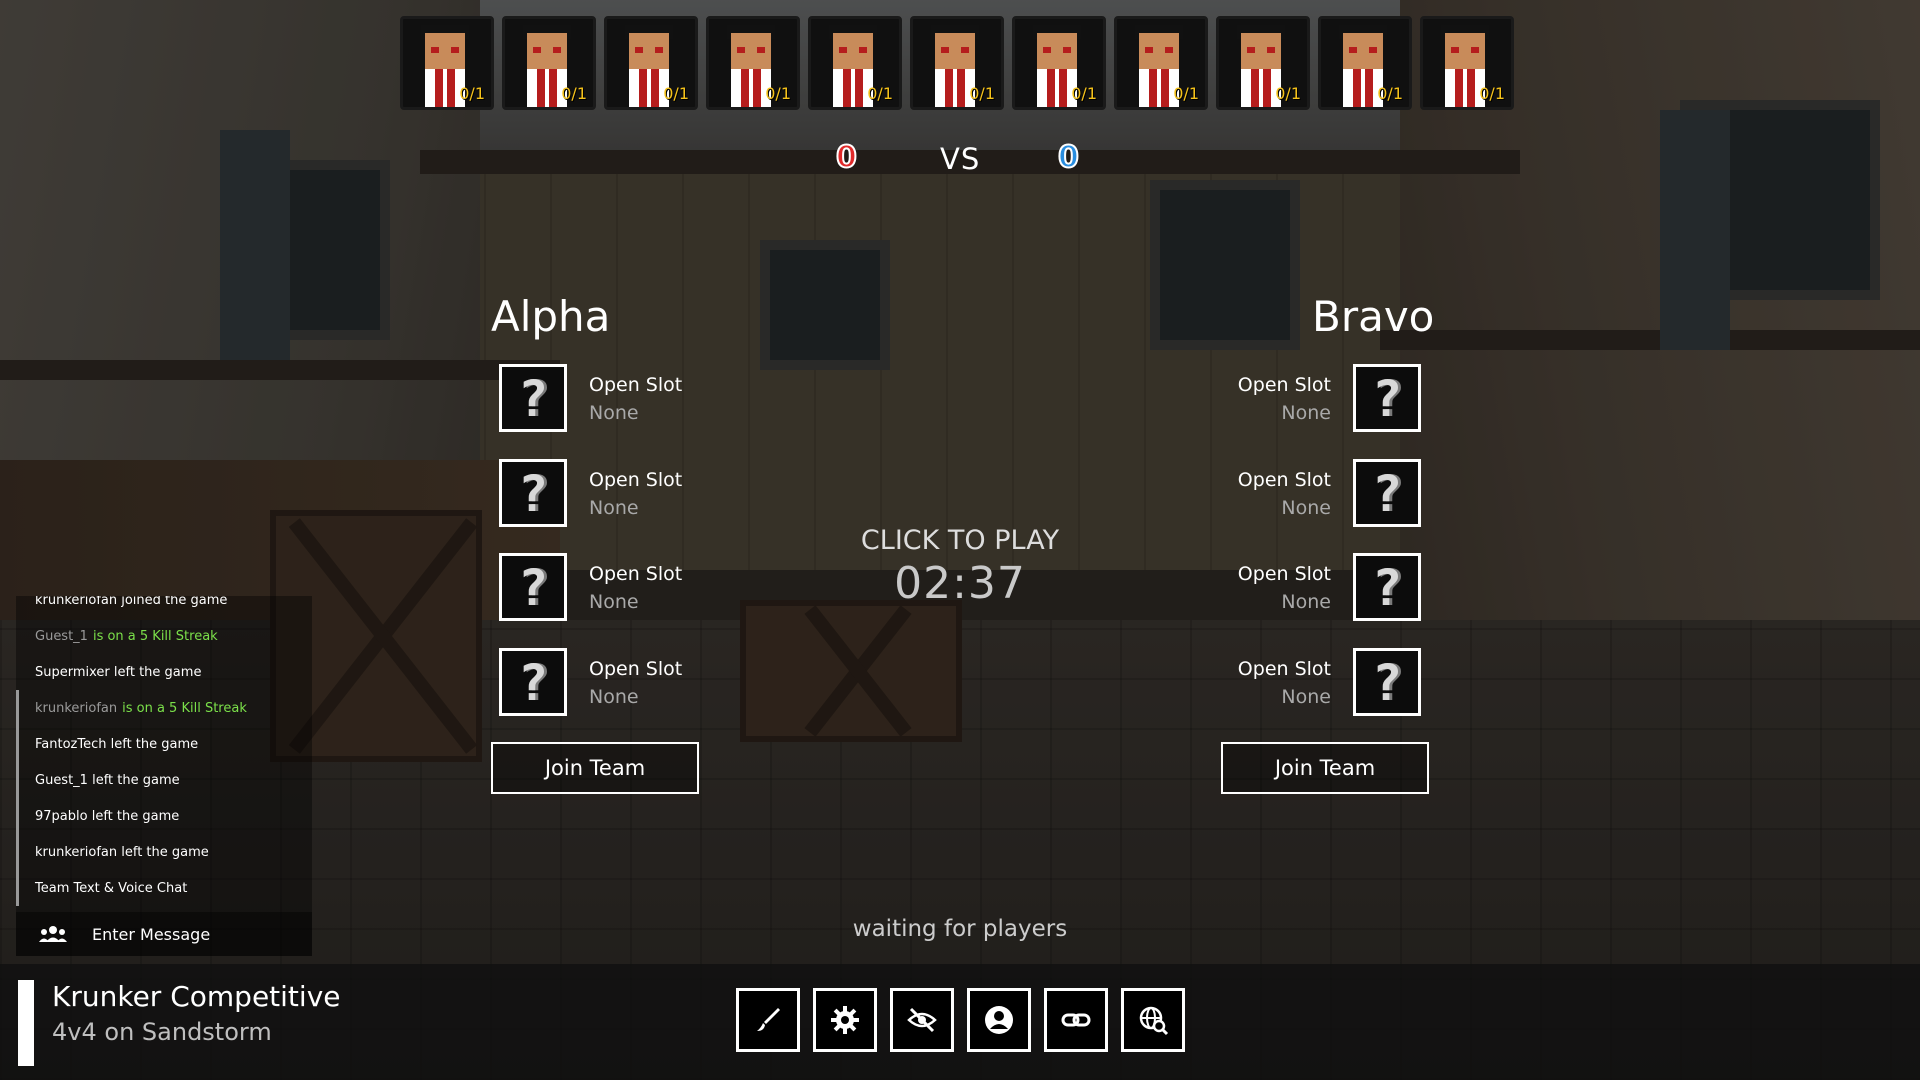 This screenshot has height=1080, width=1920. I want to click on alpha-team-title: Alpha, so click(551, 316).